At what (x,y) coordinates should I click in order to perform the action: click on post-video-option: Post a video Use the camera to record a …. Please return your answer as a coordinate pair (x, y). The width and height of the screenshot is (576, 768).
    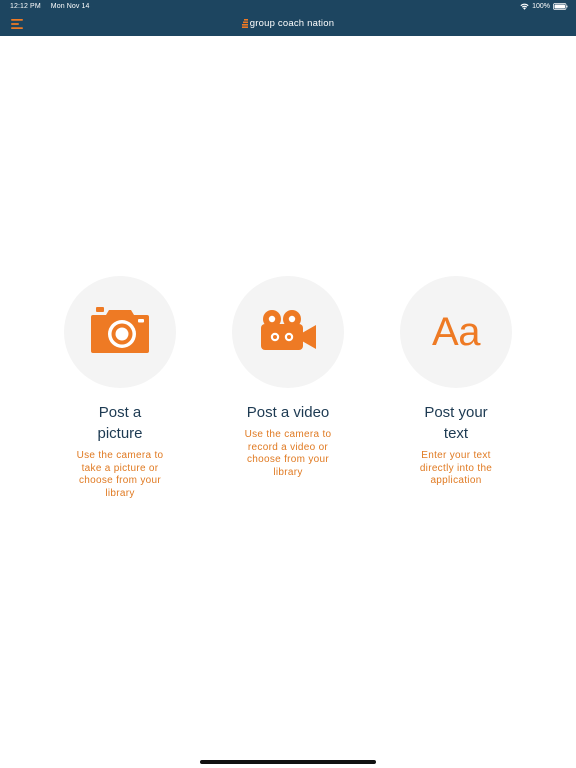
    Looking at the image, I should click on (288, 377).